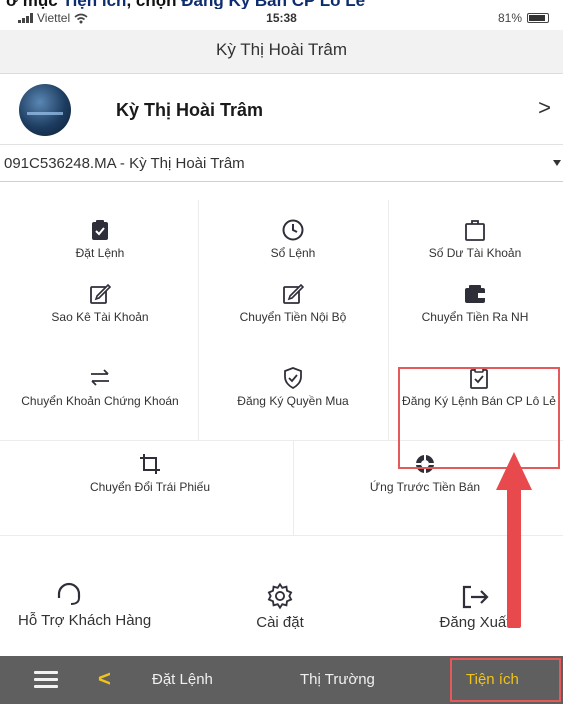 The image size is (563, 704). What do you see at coordinates (182, 679) in the screenshot?
I see `nav-tab-dat-lenh: Đặt Lệnh` at bounding box center [182, 679].